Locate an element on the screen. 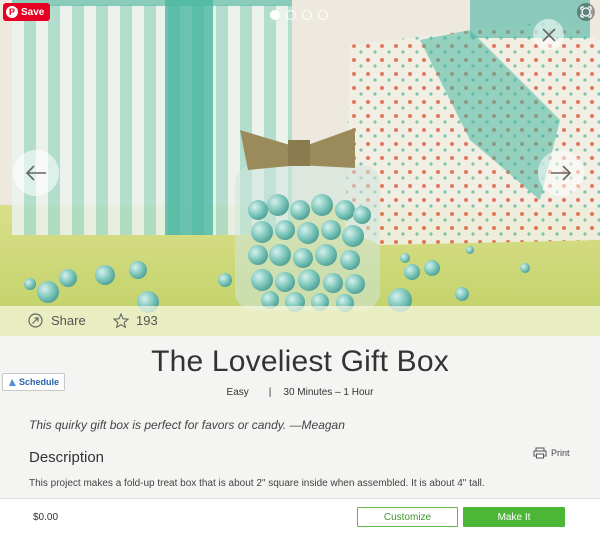 This screenshot has width=600, height=534. schedule-icon is located at coordinates (12, 382).